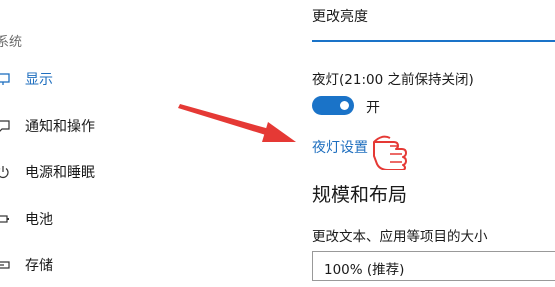 The image size is (555, 287). Describe the element at coordinates (5, 265) in the screenshot. I see `storage-icon` at that location.